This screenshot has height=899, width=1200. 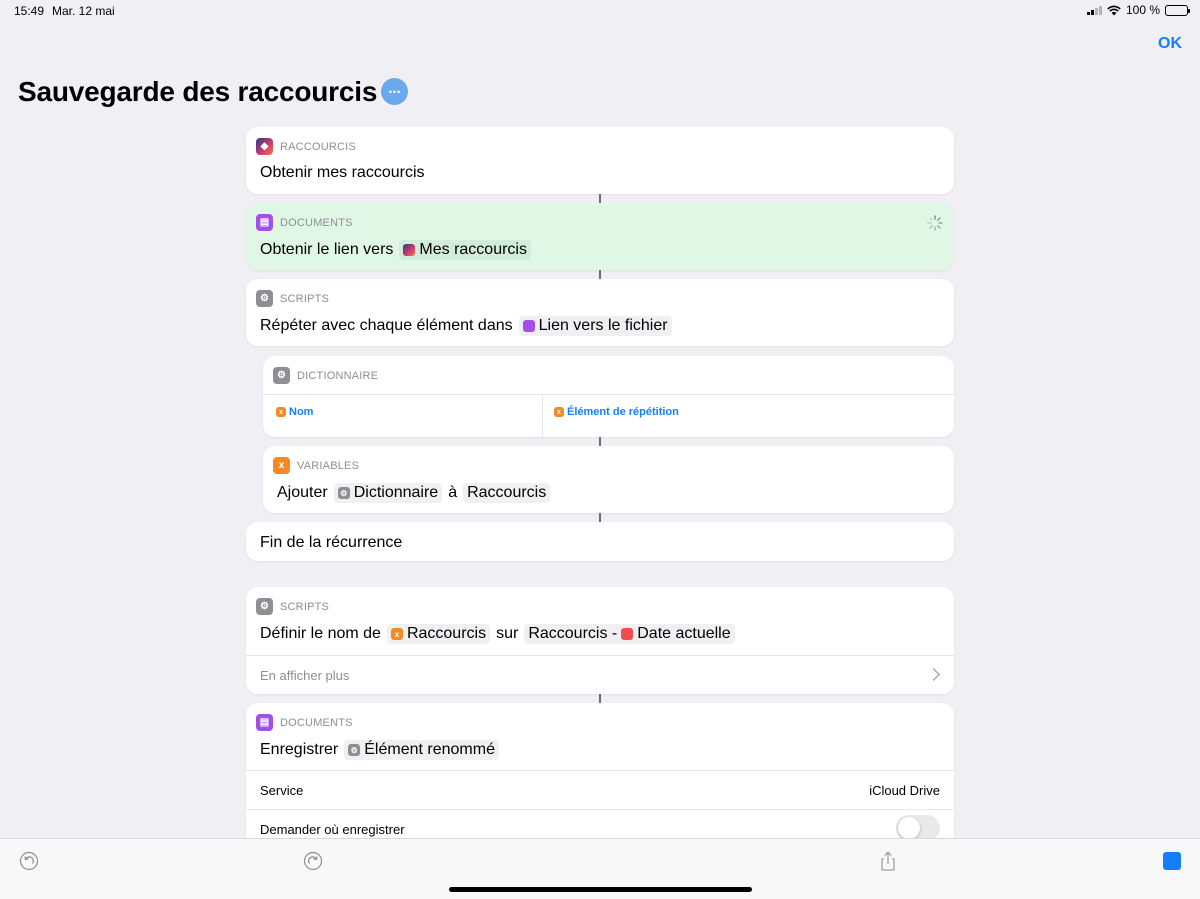 What do you see at coordinates (600, 160) in the screenshot?
I see `action-get-shortcuts: ◆ RACCOURCIS Obtenir mes raccourcis` at bounding box center [600, 160].